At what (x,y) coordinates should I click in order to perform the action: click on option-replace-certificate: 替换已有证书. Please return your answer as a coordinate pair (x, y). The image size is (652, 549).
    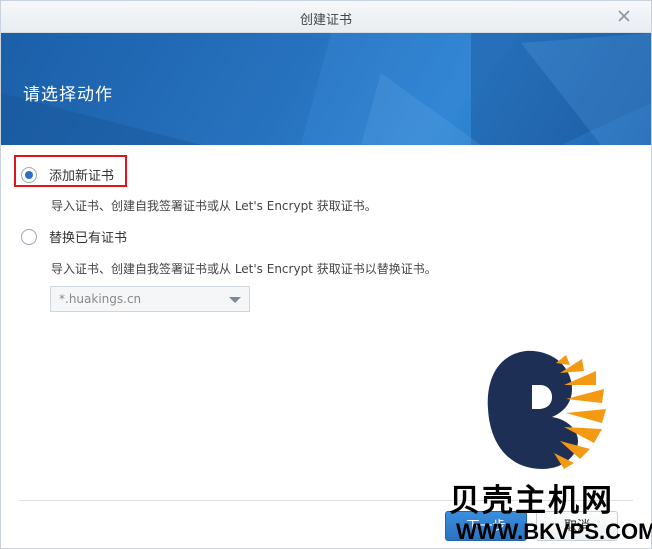
    Looking at the image, I should click on (74, 236).